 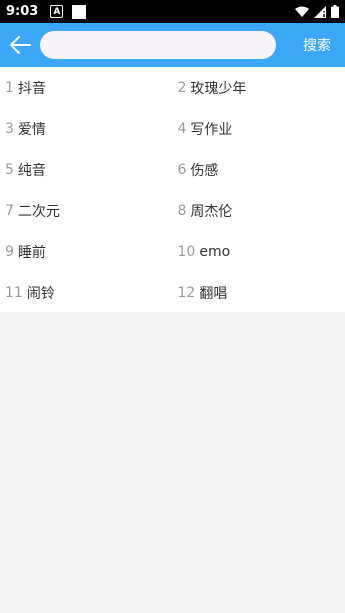 I want to click on hot-search-item: 11 闹铃, so click(x=86, y=292).